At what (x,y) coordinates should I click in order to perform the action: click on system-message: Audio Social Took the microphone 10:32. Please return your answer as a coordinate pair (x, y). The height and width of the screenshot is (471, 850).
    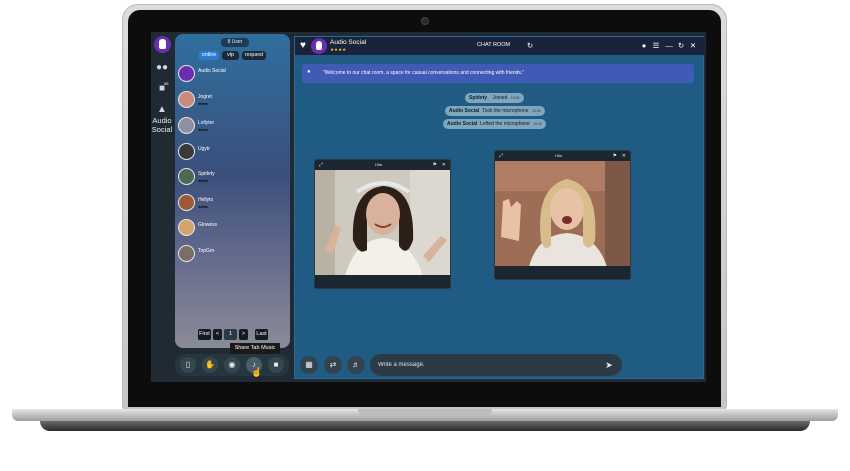
    Looking at the image, I should click on (495, 111).